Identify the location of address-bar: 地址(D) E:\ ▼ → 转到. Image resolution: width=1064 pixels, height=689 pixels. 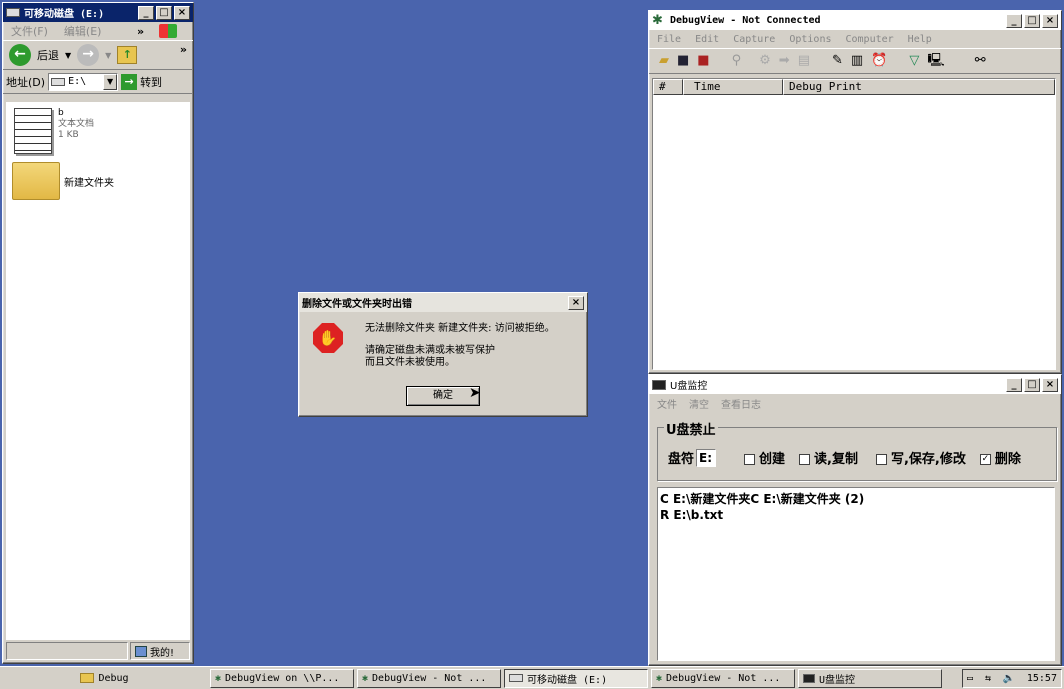
(98, 82).